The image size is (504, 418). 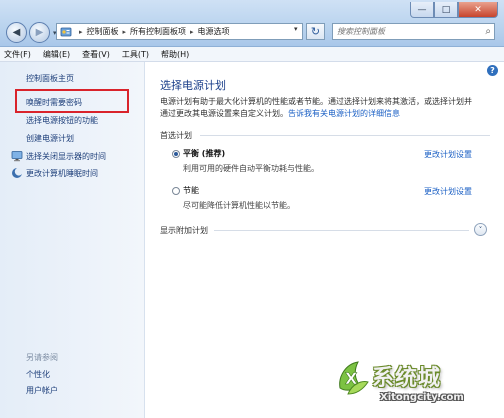 What do you see at coordinates (62, 120) in the screenshot?
I see `sidebar-item-power-buttons: 选择电源按钮的功能` at bounding box center [62, 120].